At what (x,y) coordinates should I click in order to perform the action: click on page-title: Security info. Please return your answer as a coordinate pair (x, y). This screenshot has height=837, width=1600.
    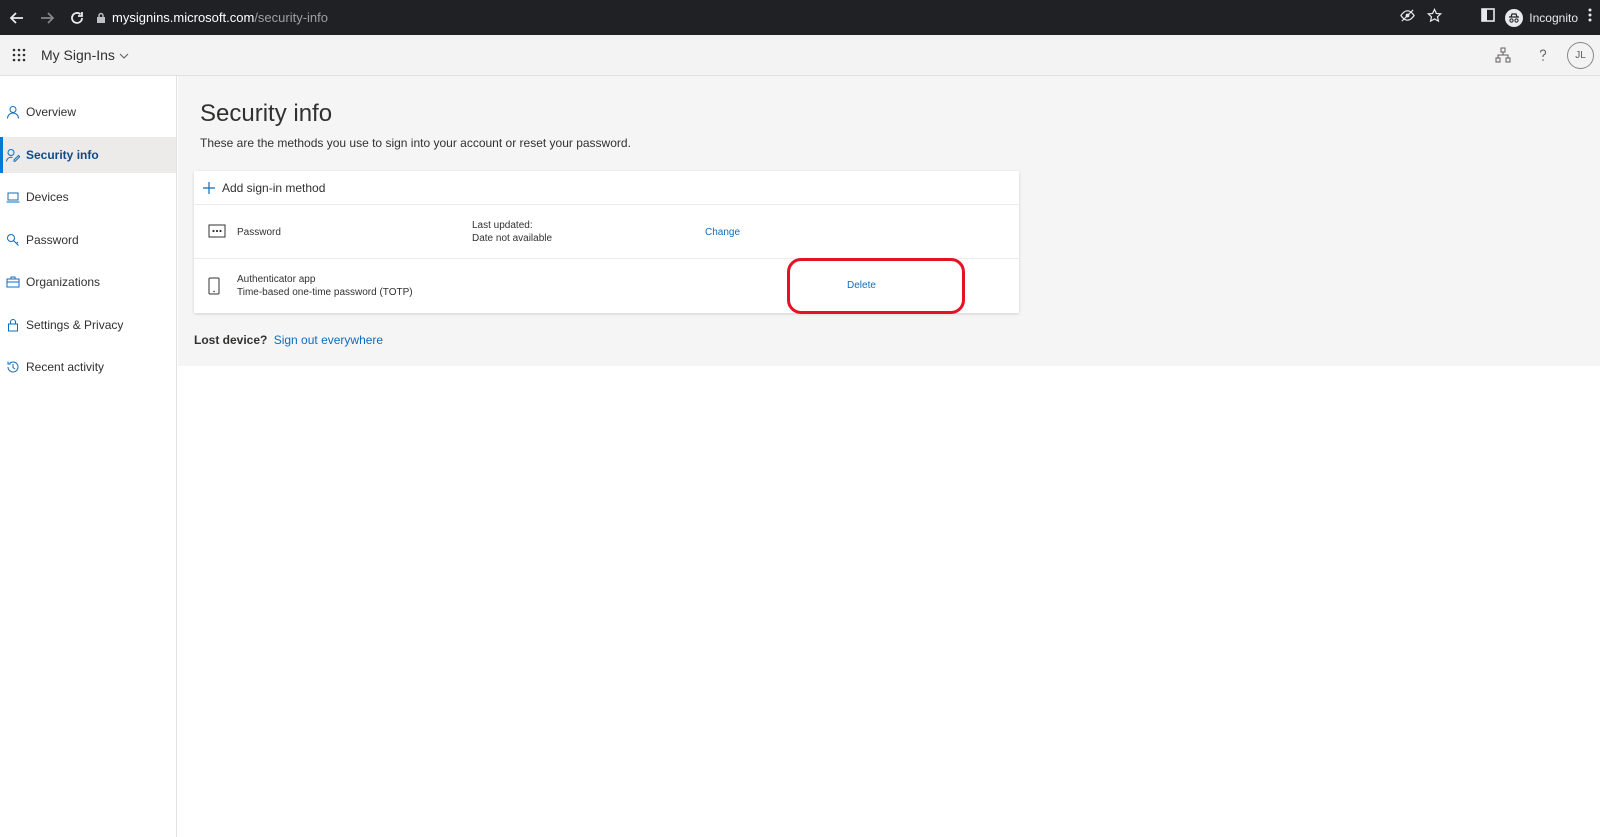
    Looking at the image, I should click on (266, 113).